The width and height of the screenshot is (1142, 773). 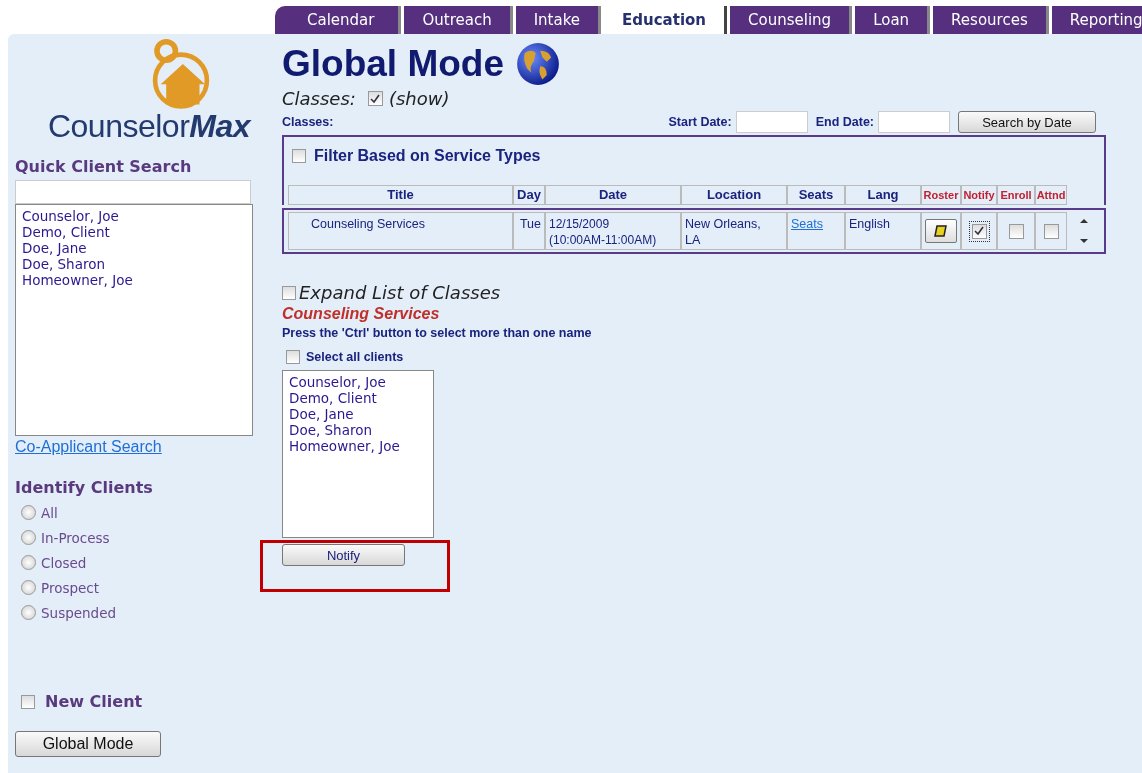 I want to click on column-header: Notify, so click(x=979, y=195).